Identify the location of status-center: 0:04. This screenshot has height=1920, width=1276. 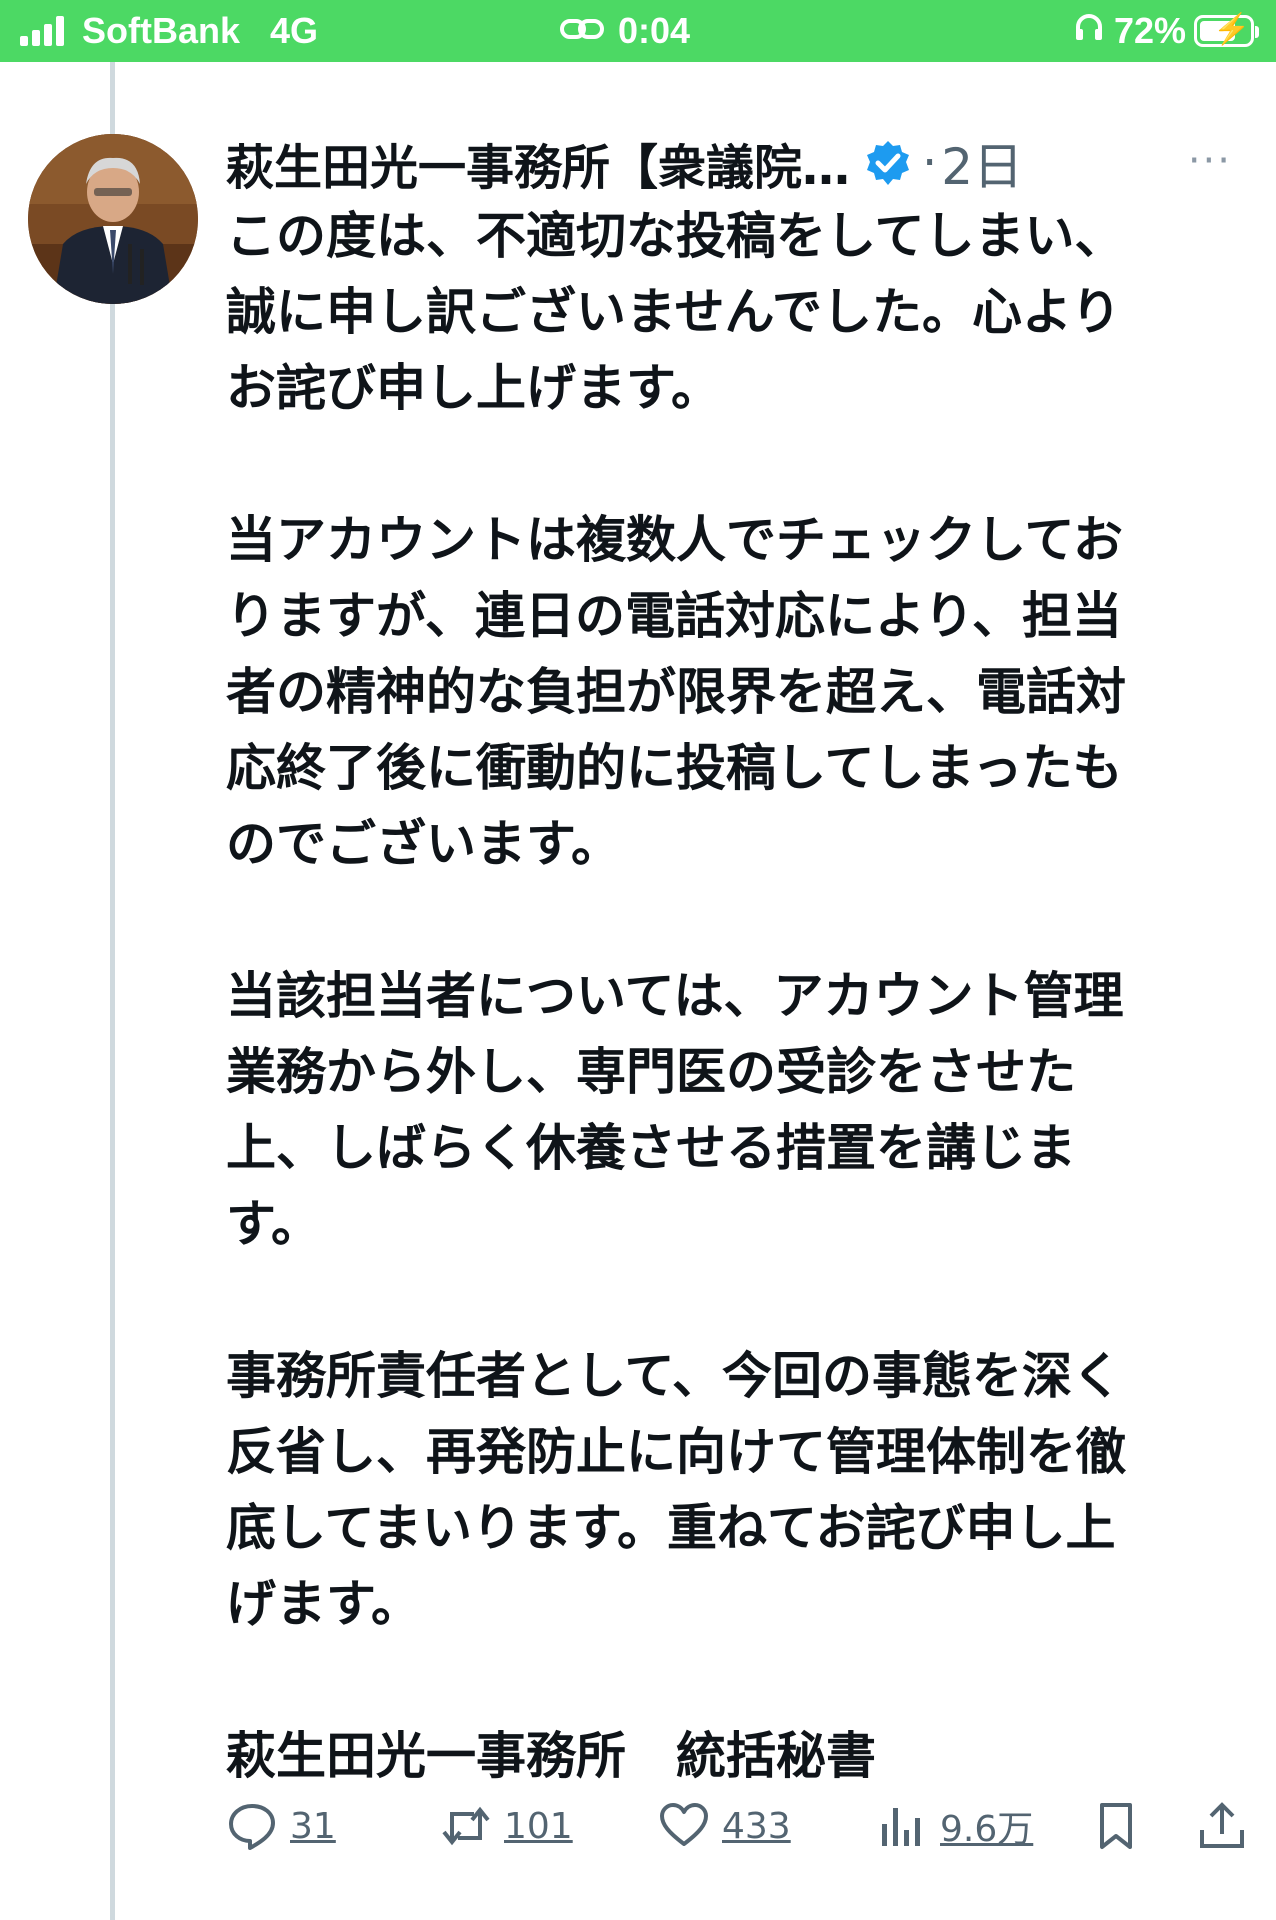
(625, 31).